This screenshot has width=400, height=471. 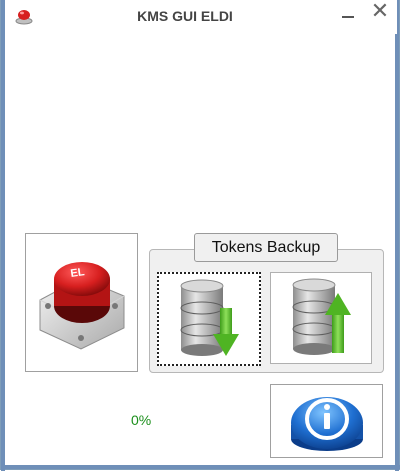 I want to click on window-frame-right, so click(x=397, y=235).